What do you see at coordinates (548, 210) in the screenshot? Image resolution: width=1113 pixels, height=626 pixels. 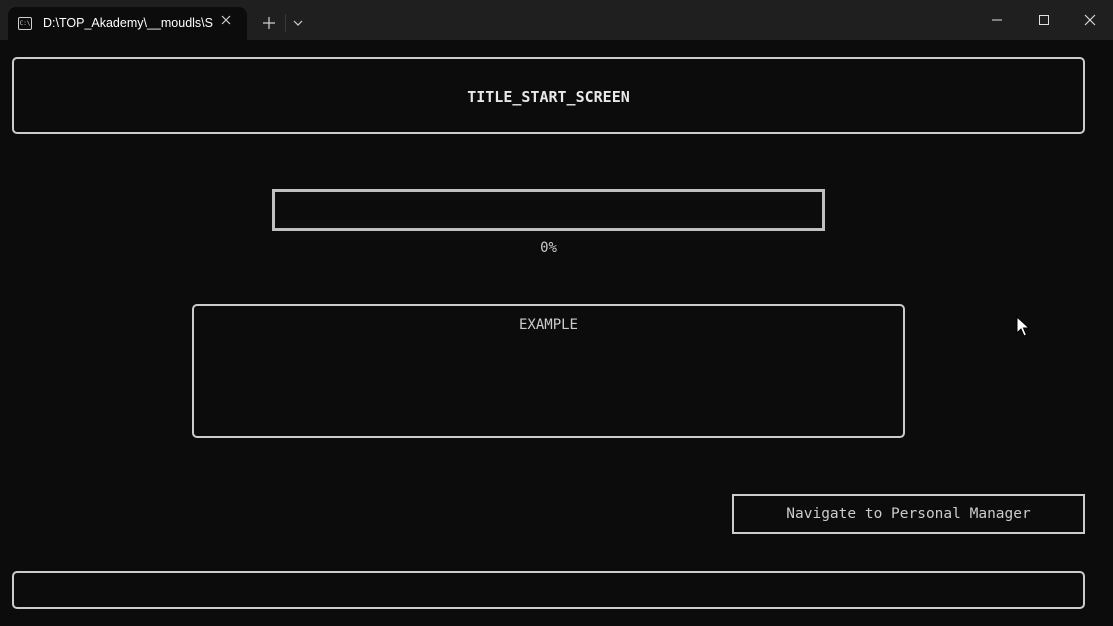 I see `progress-bar` at bounding box center [548, 210].